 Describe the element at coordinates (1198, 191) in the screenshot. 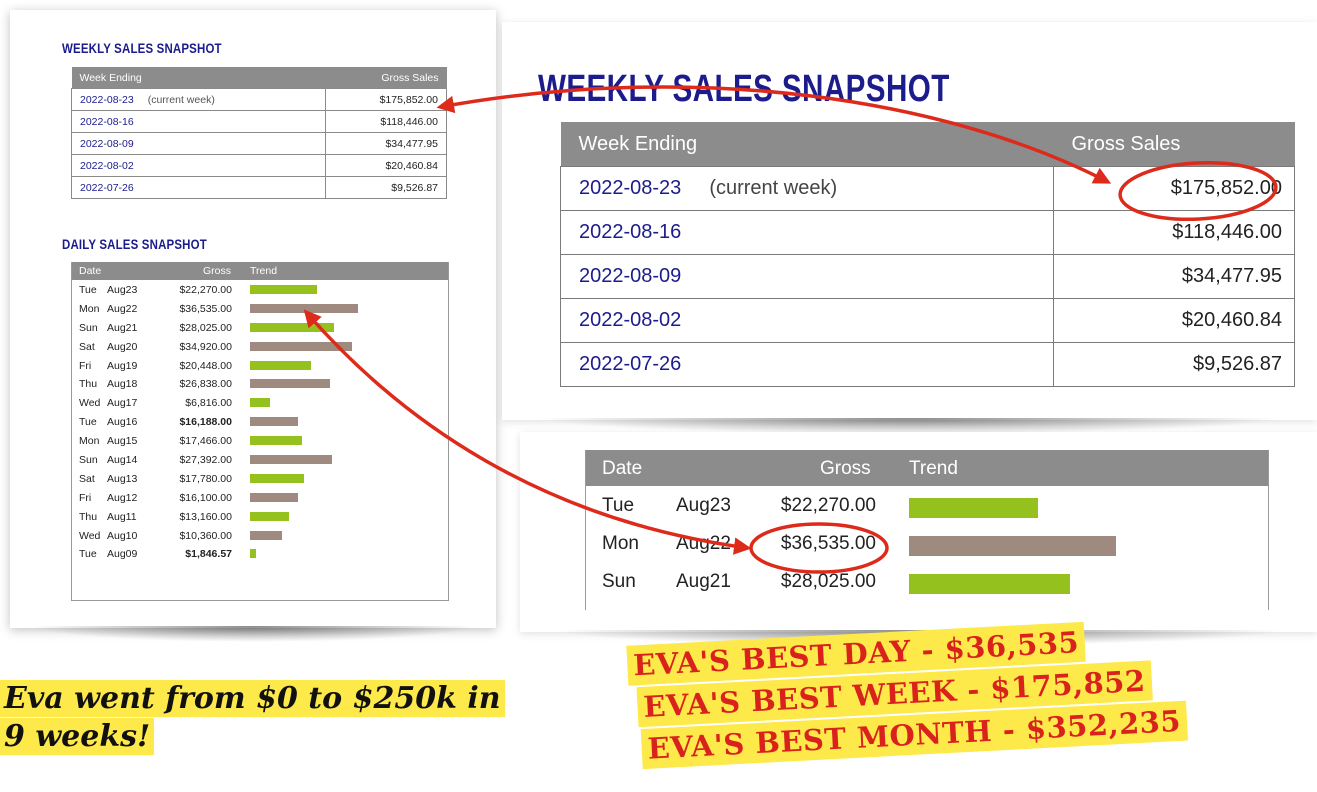

I see `circle-best-week` at that location.